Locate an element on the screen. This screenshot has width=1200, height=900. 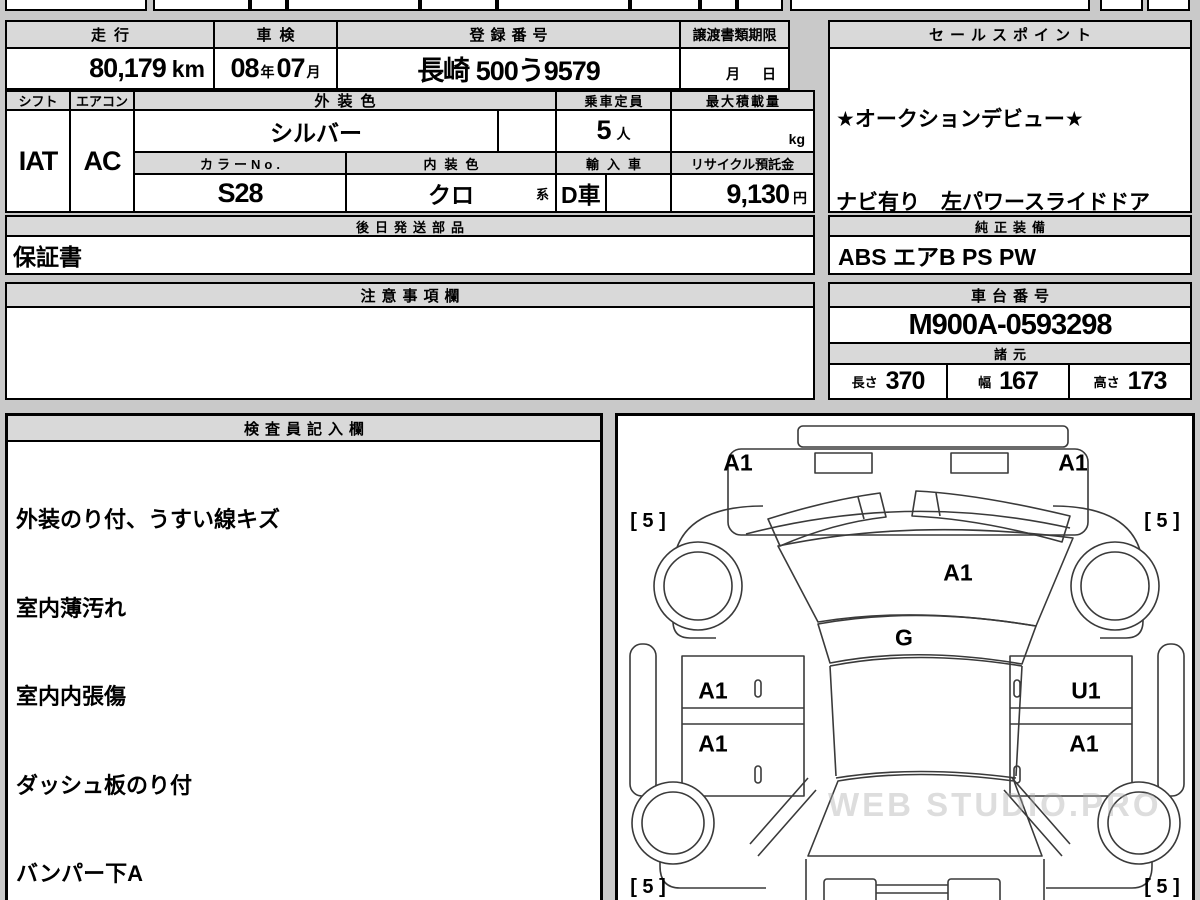
exterior-color-header: 外装色 is located at coordinates (345, 100).